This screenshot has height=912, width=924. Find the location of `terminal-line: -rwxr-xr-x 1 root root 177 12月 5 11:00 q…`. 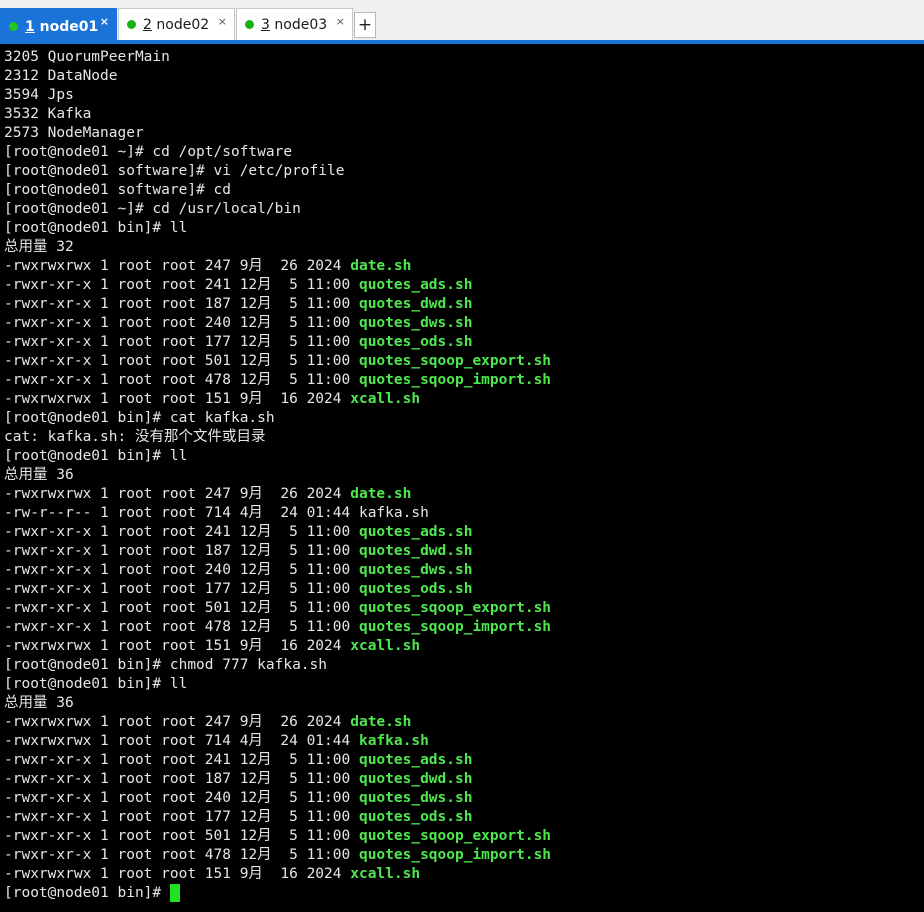

terminal-line: -rwxr-xr-x 1 root root 177 12月 5 11:00 q… is located at coordinates (462, 817).